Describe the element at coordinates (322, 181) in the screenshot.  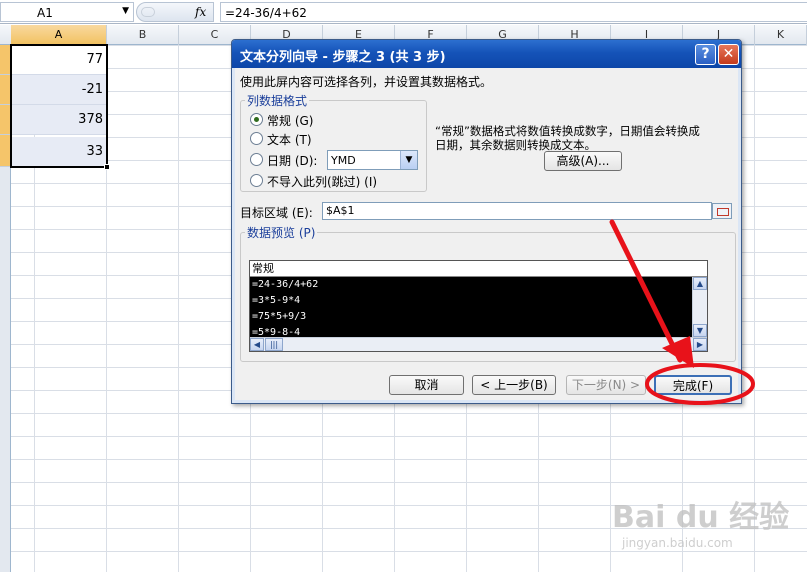
I see `radio-skip-label: 不导入此列(跳过) (I)` at that location.